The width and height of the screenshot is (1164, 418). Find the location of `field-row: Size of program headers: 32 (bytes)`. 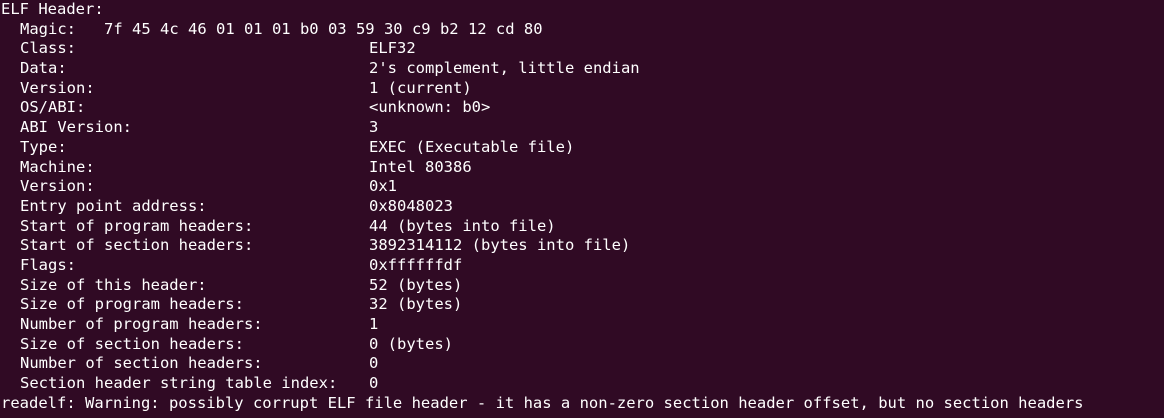

field-row: Size of program headers: 32 (bytes) is located at coordinates (582, 305).